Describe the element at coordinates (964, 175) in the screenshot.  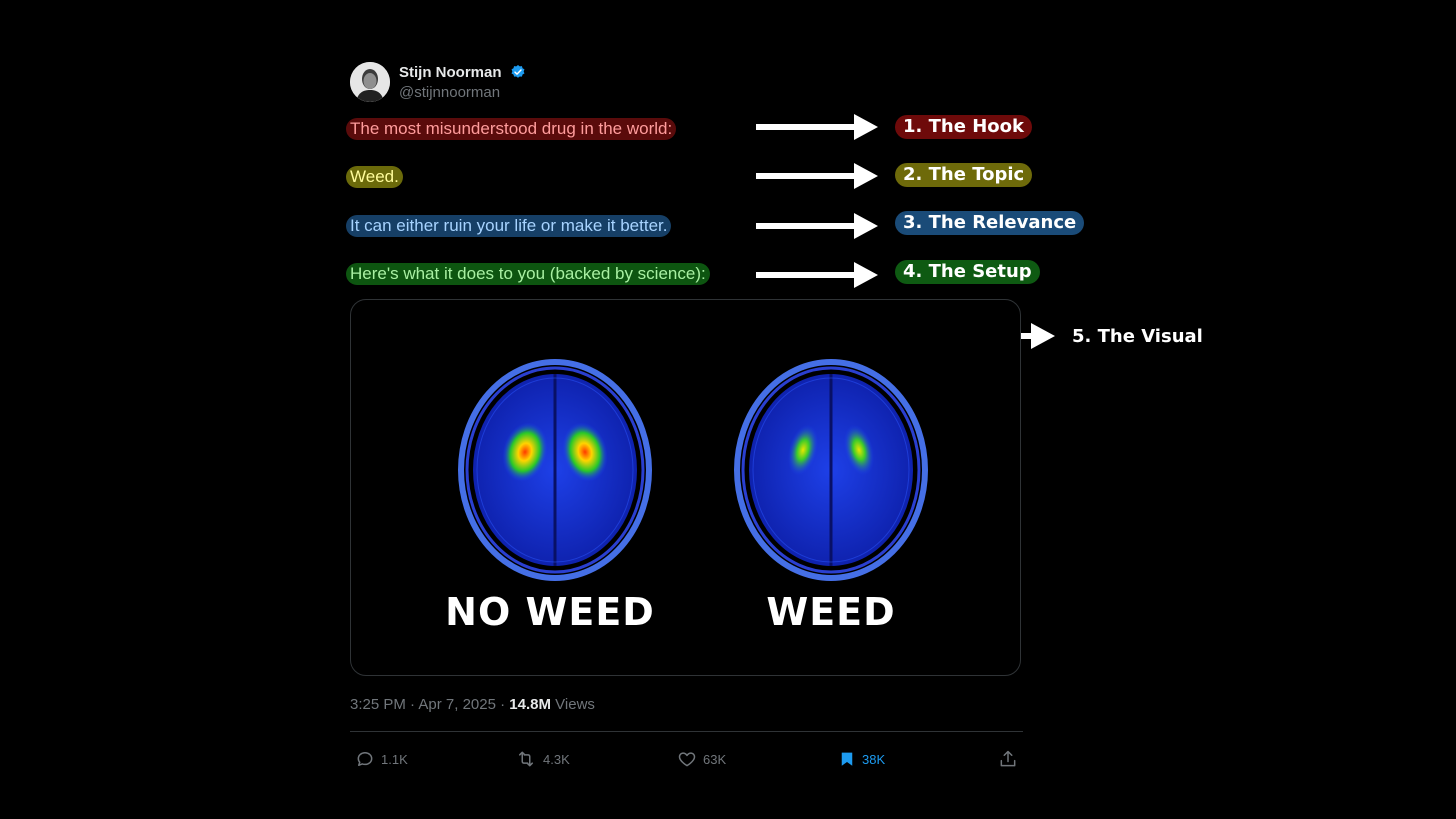
I see `annotation-topic: 2. The Topic` at that location.